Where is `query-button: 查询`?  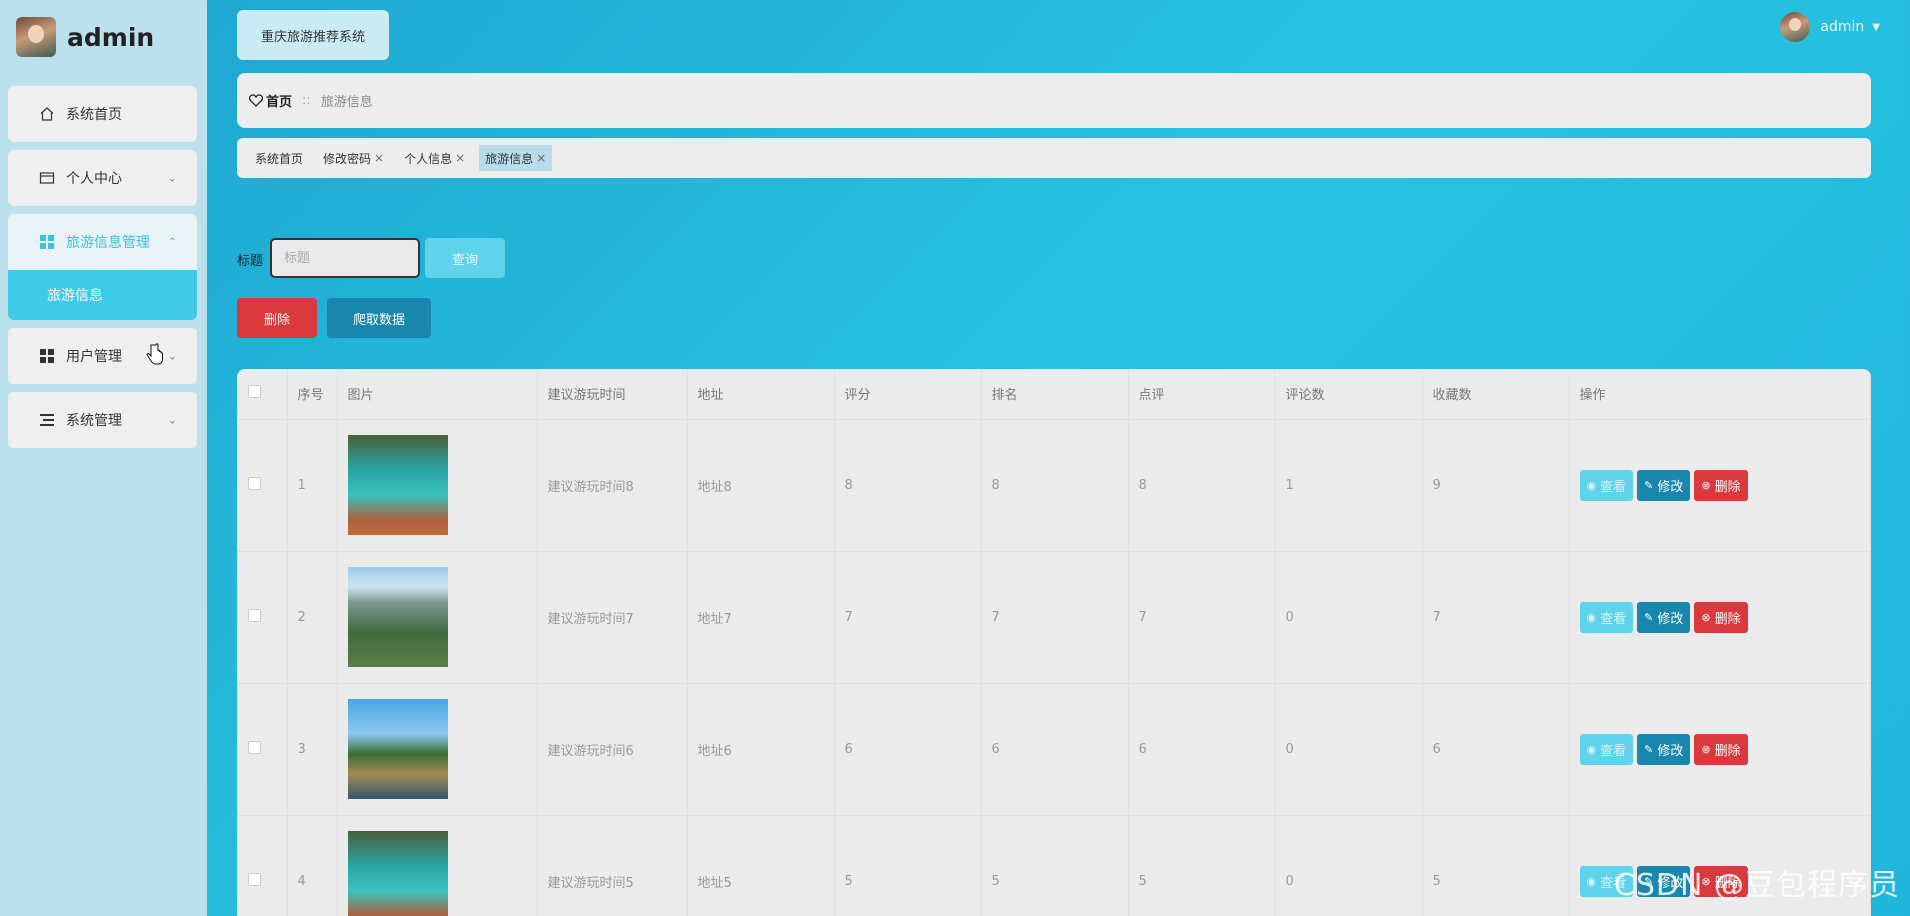 query-button: 查询 is located at coordinates (465, 258).